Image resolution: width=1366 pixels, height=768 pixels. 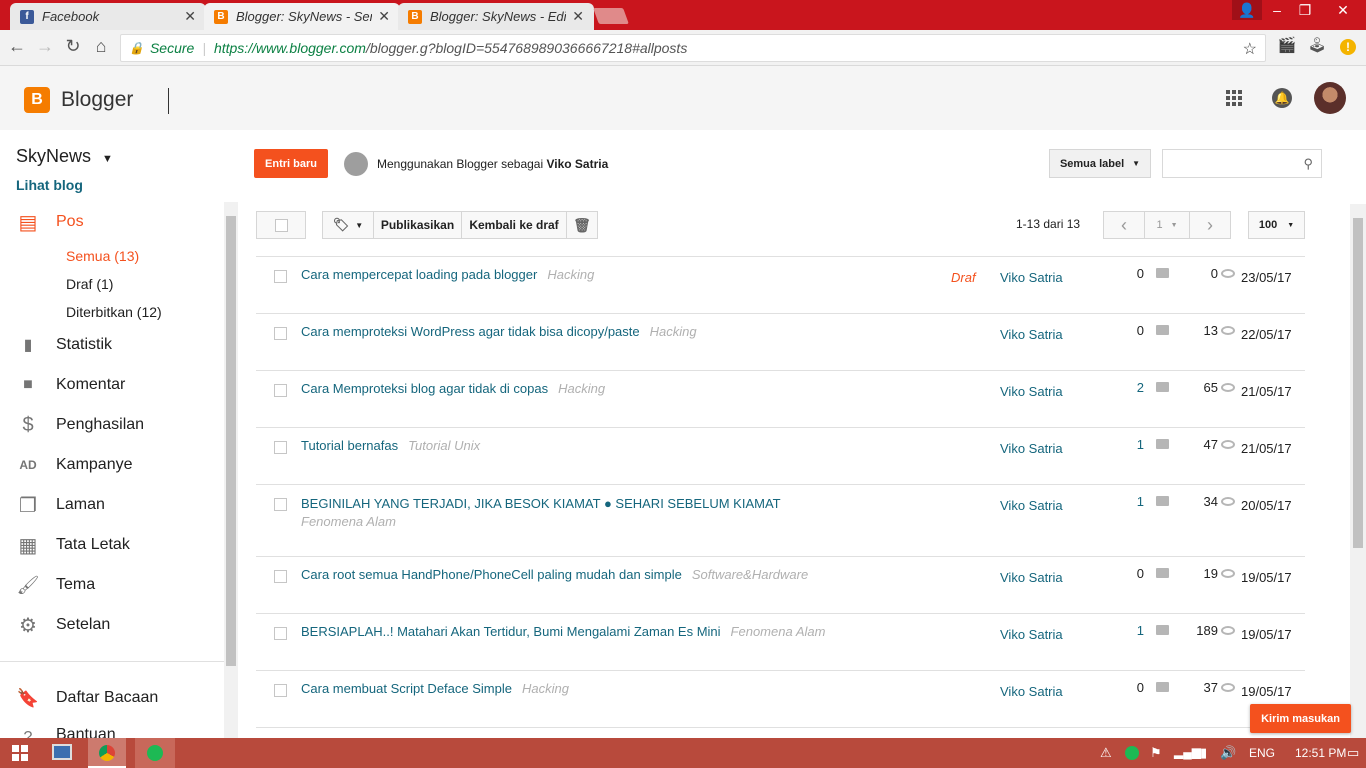 I want to click on sidebar-item-settings: ⚙ Setelan, so click(x=63, y=625).